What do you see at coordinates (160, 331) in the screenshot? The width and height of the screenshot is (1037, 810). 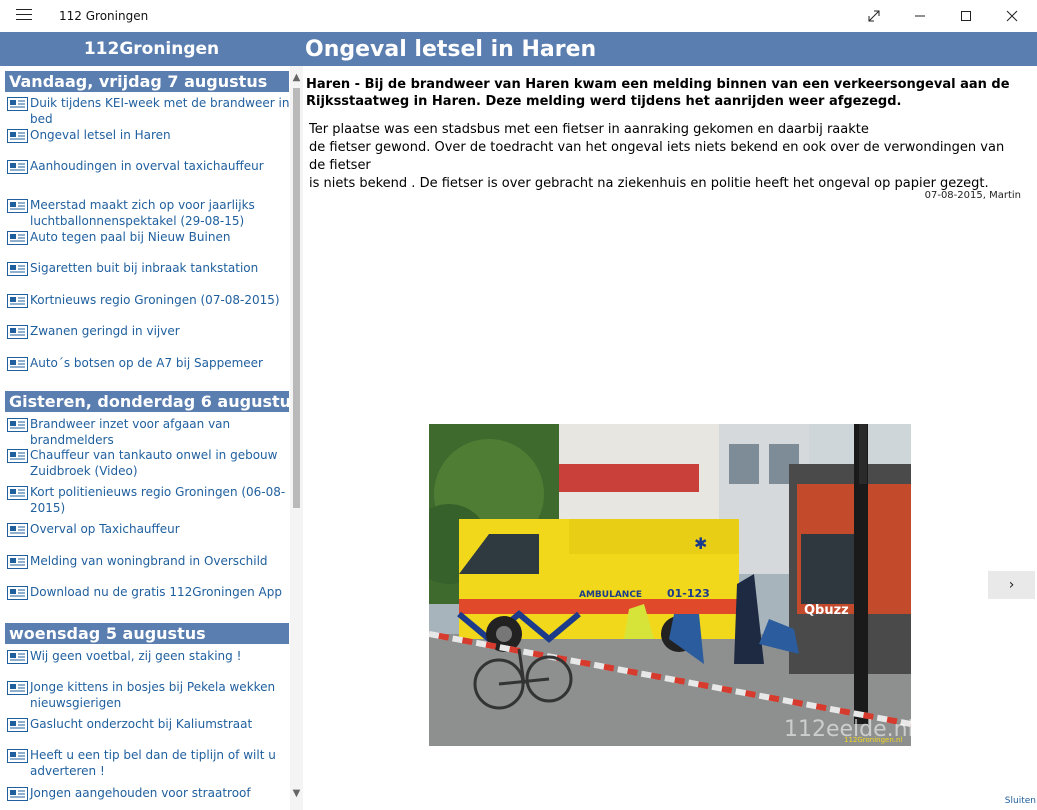 I see `news-item-title: Zwanen geringd in vijver` at bounding box center [160, 331].